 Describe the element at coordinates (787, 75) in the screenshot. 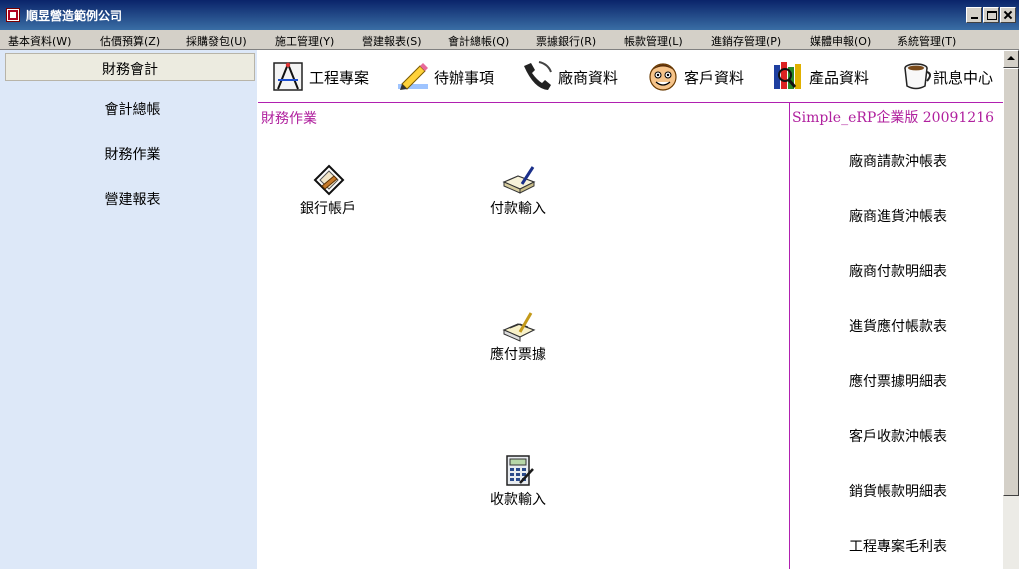

I see `books-icon` at that location.